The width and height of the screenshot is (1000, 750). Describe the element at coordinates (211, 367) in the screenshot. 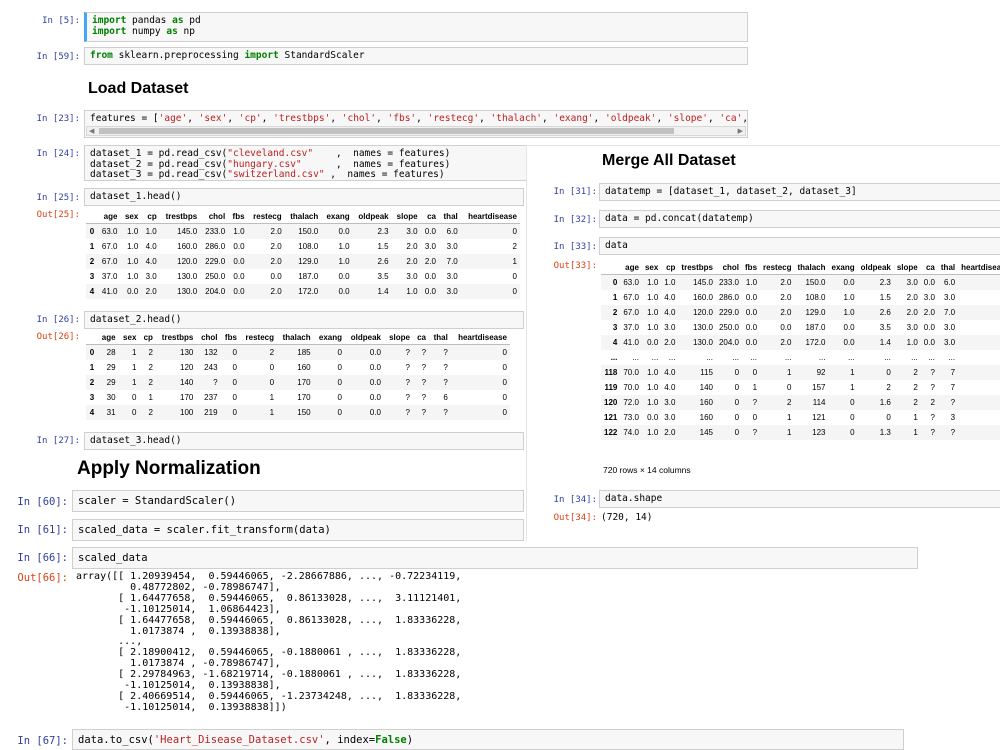

I see `table-cell: 243` at that location.